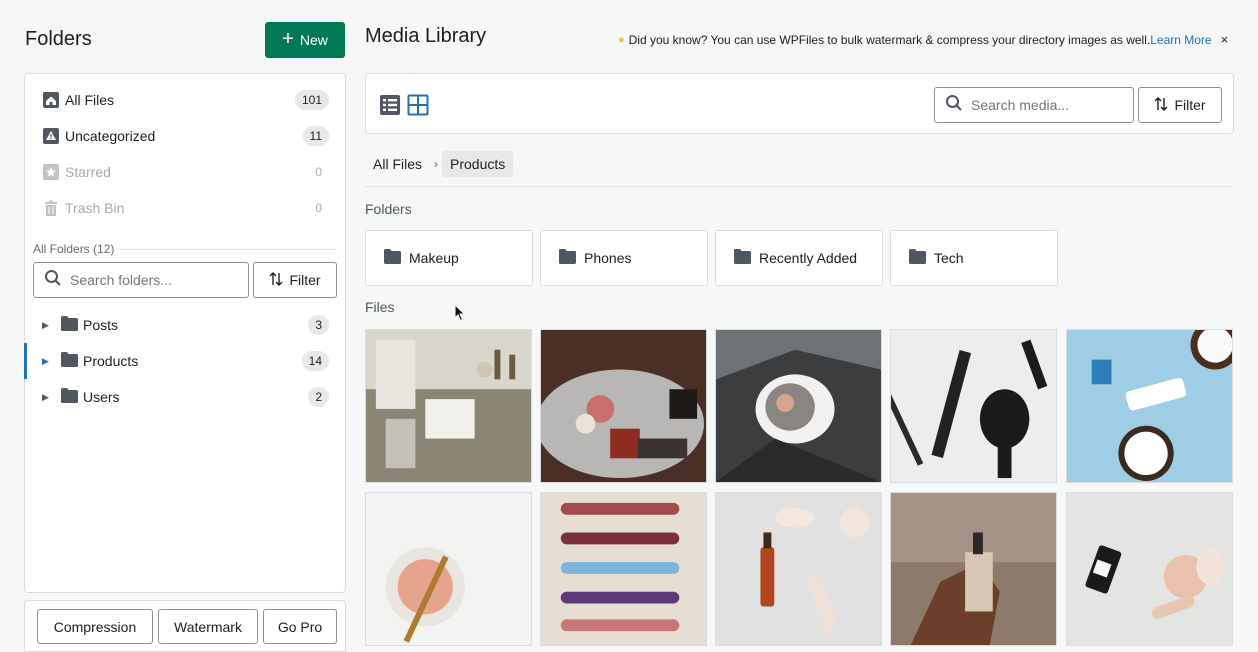 The image size is (1258, 652). I want to click on files-section-label: Files, so click(380, 307).